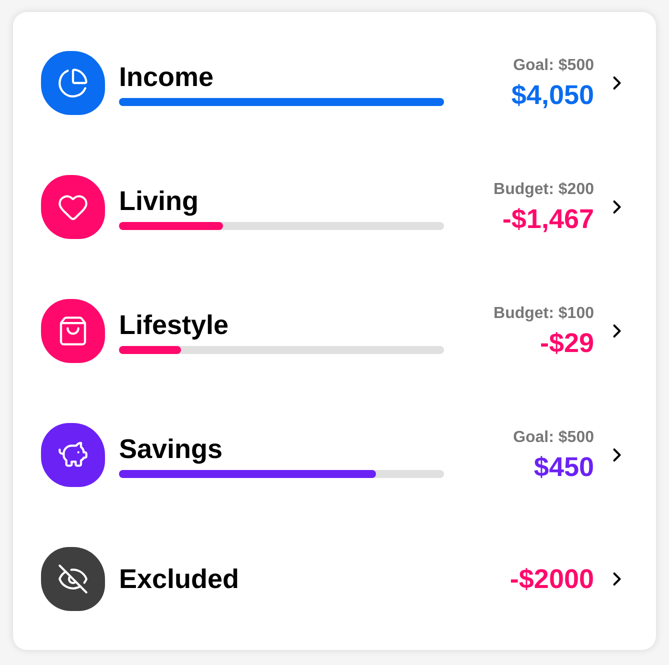  I want to click on category-name: Living, so click(159, 201).